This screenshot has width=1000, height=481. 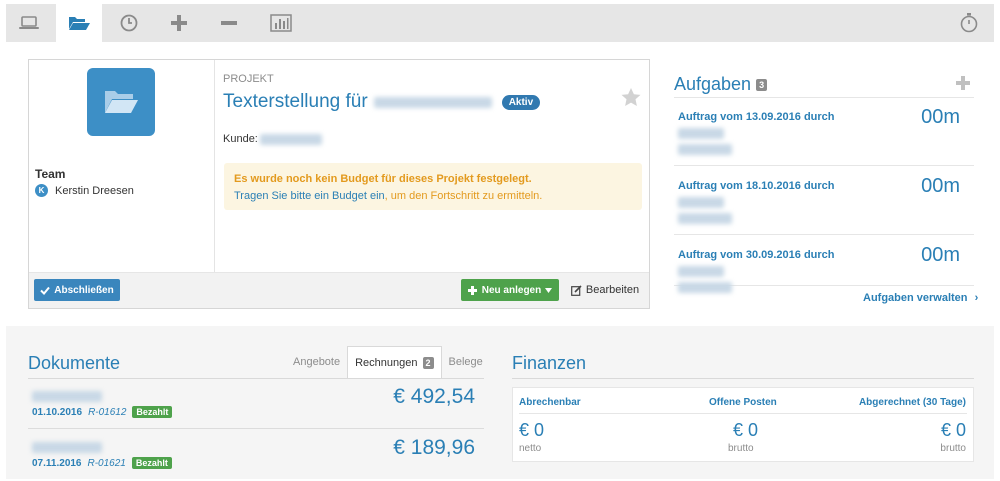 I want to click on minus-icon, so click(x=229, y=23).